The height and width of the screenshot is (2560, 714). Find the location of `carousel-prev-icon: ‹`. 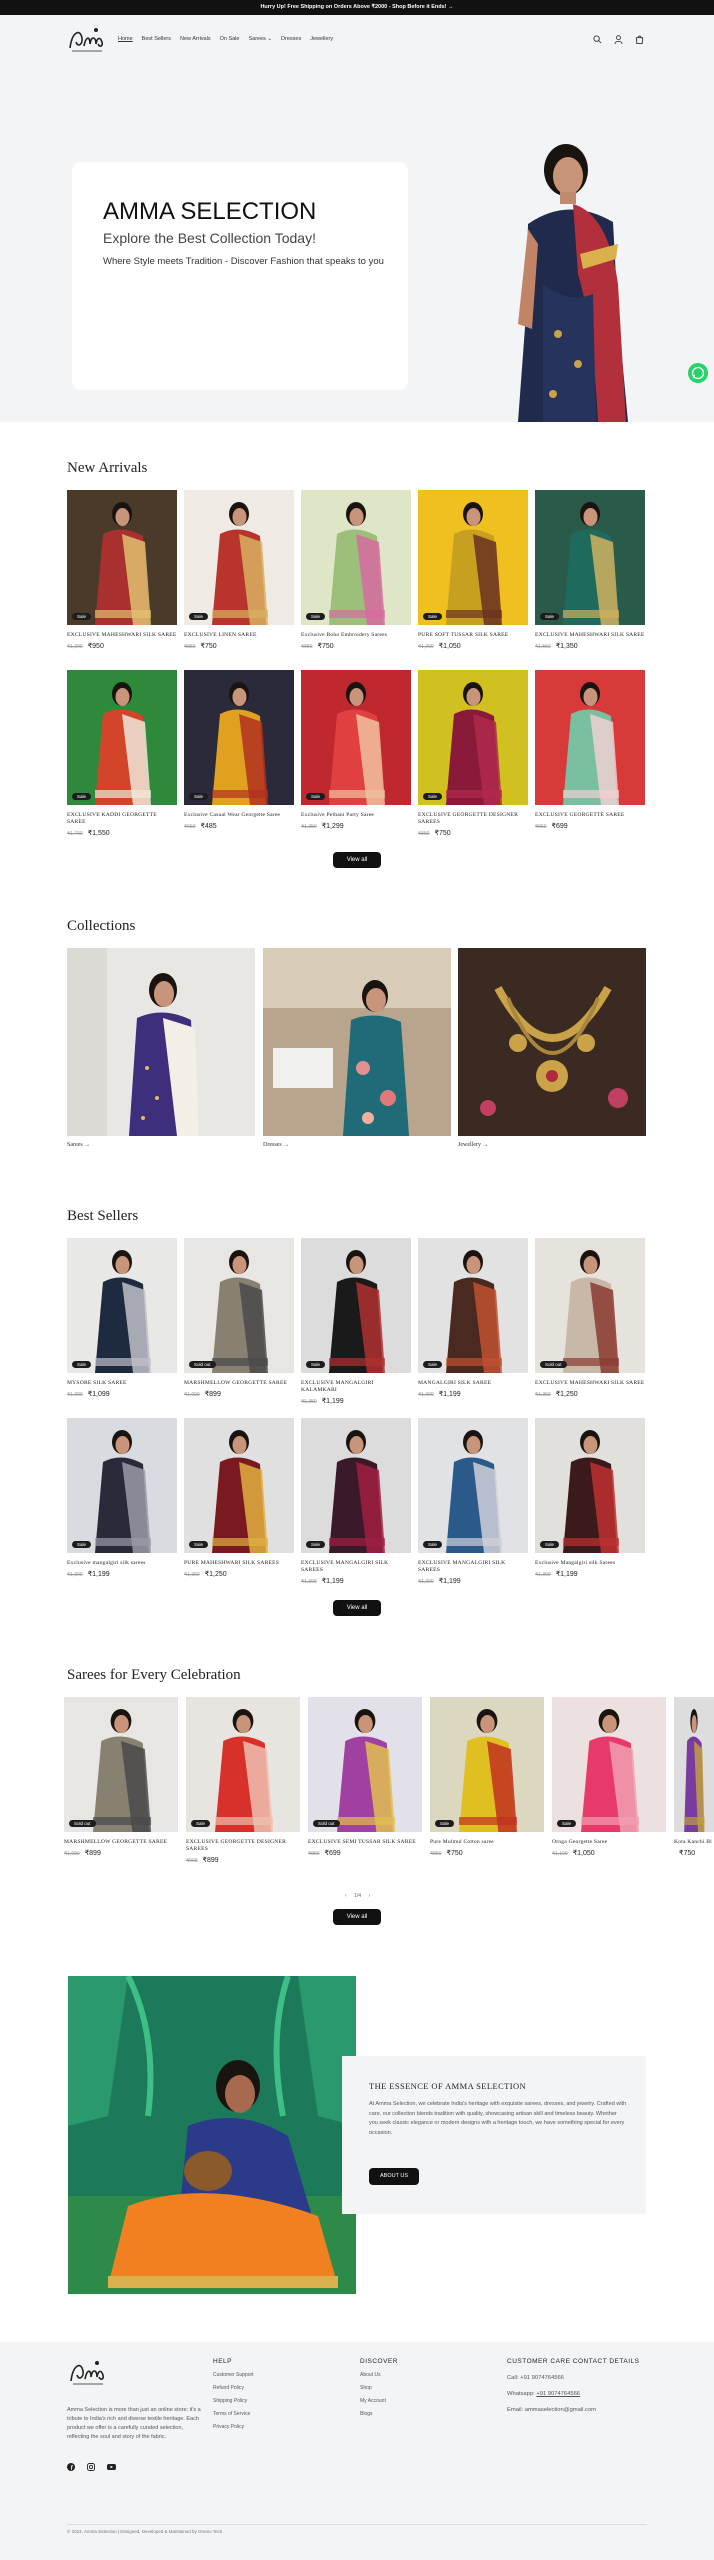

carousel-prev-icon: ‹ is located at coordinates (346, 1896).